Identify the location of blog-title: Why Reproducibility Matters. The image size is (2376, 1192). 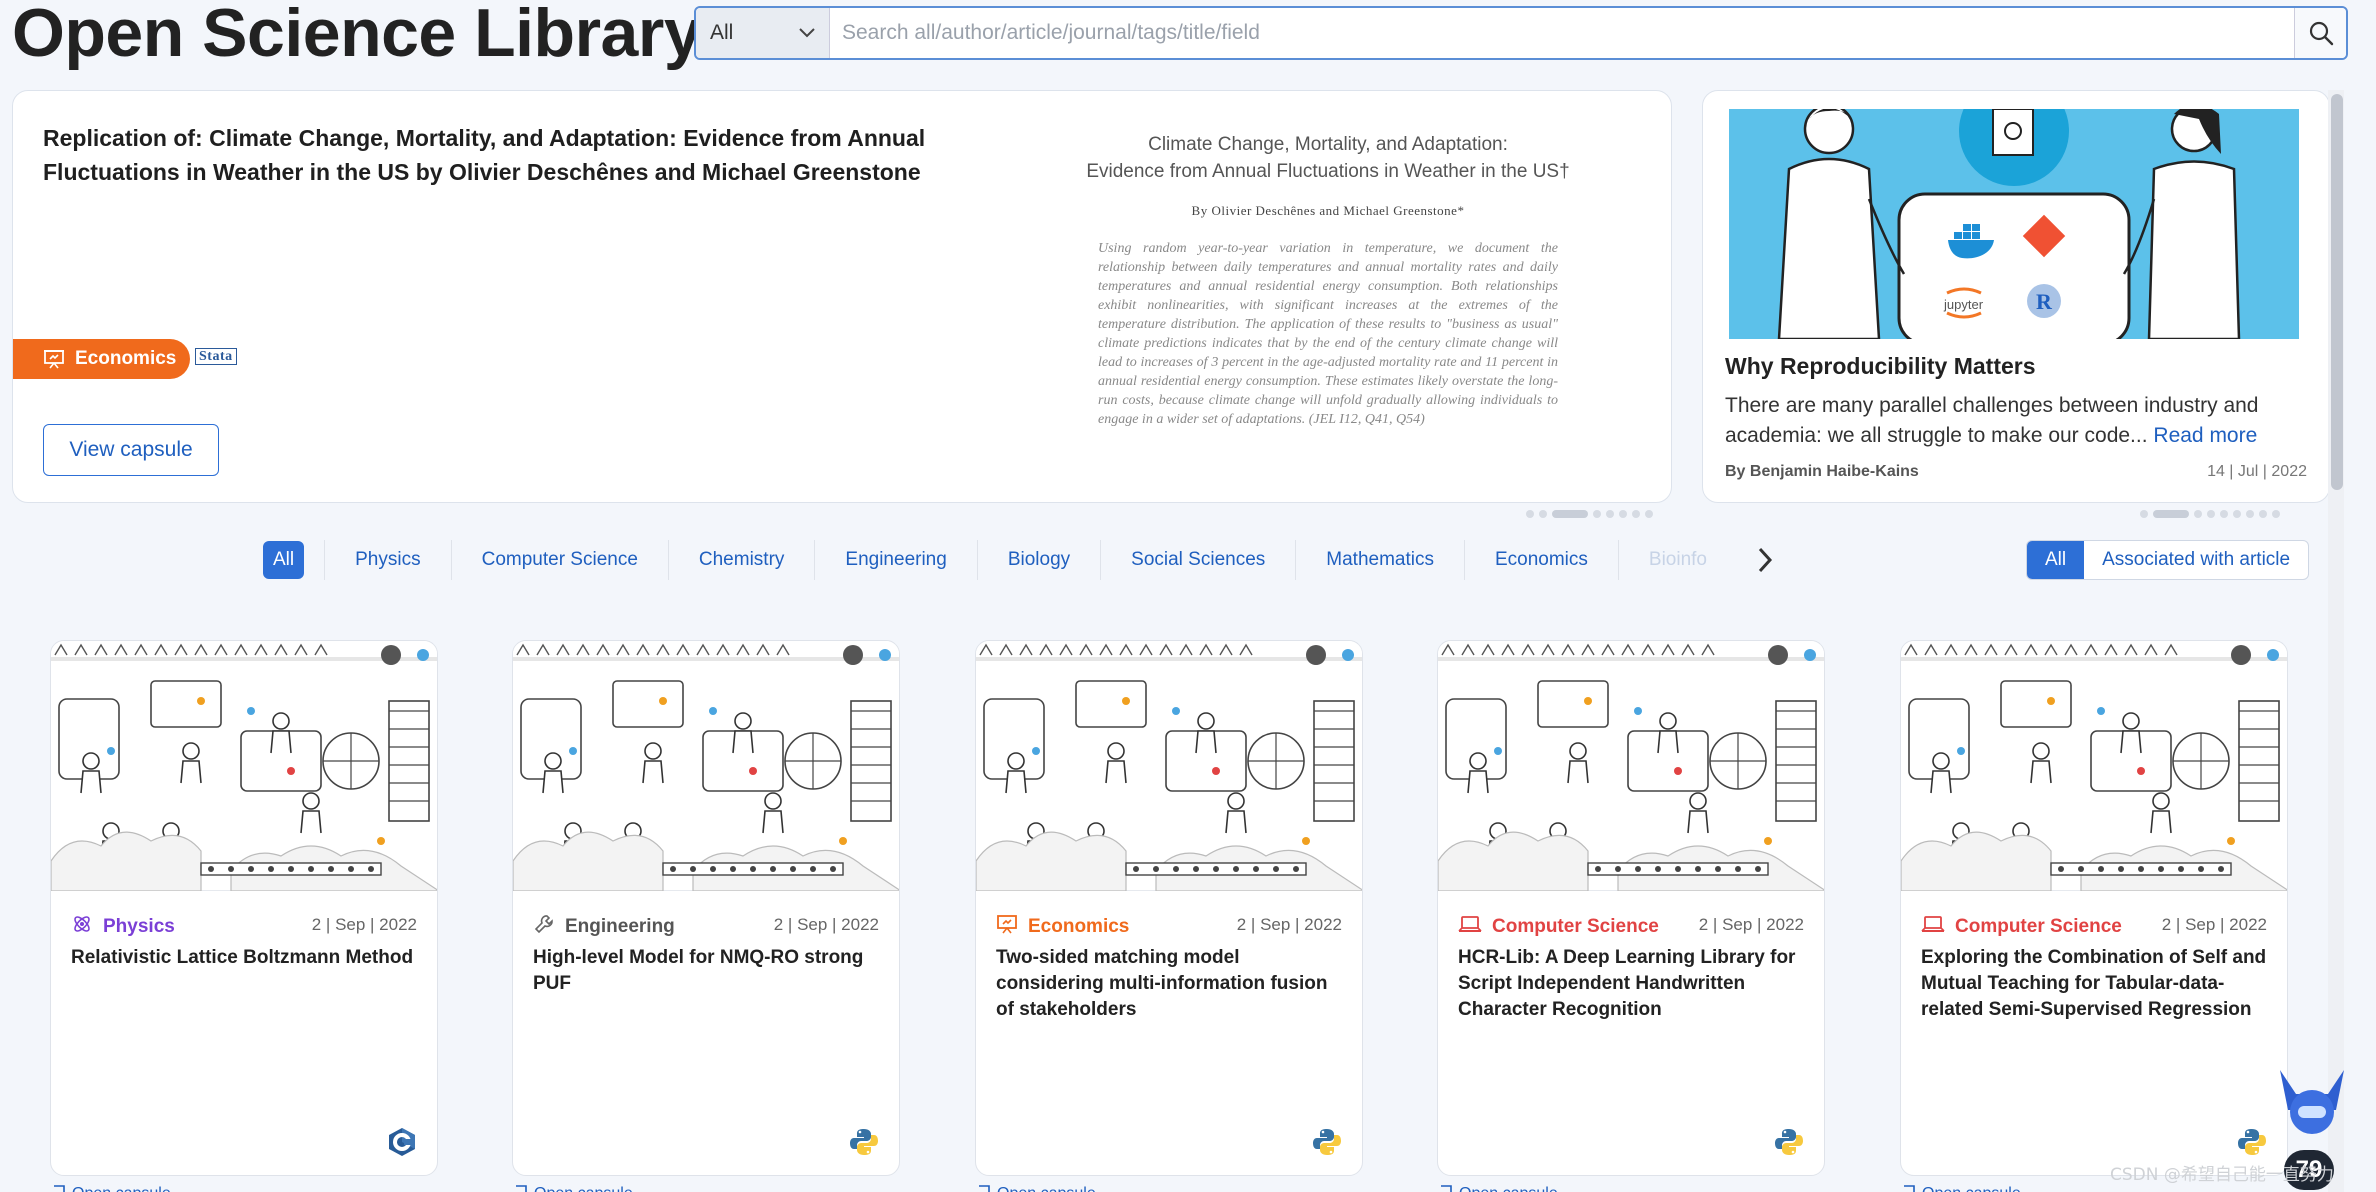
(1880, 366).